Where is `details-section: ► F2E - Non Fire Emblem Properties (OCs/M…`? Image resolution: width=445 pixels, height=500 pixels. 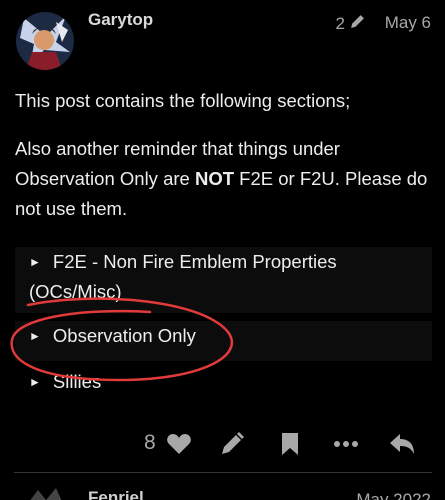
details-section: ► F2E - Non Fire Emblem Properties (OCs/M… is located at coordinates (223, 280).